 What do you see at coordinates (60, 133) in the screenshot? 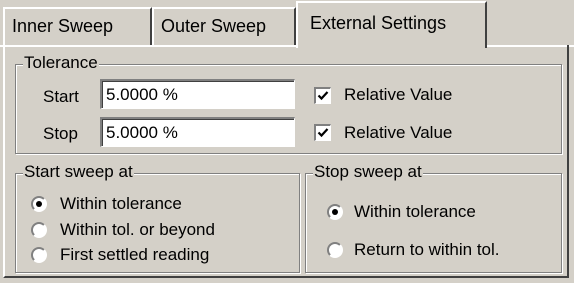
I see `stop-label: Stop` at bounding box center [60, 133].